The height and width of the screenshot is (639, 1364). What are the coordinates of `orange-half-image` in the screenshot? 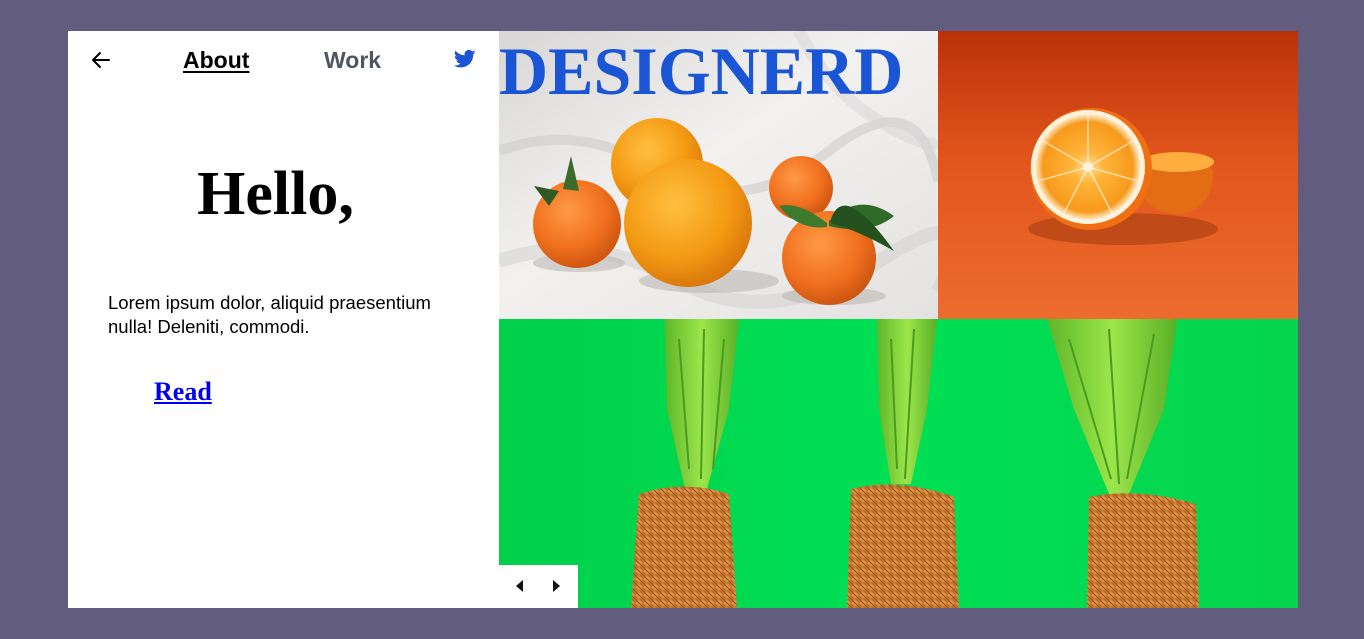 It's located at (1118, 175).